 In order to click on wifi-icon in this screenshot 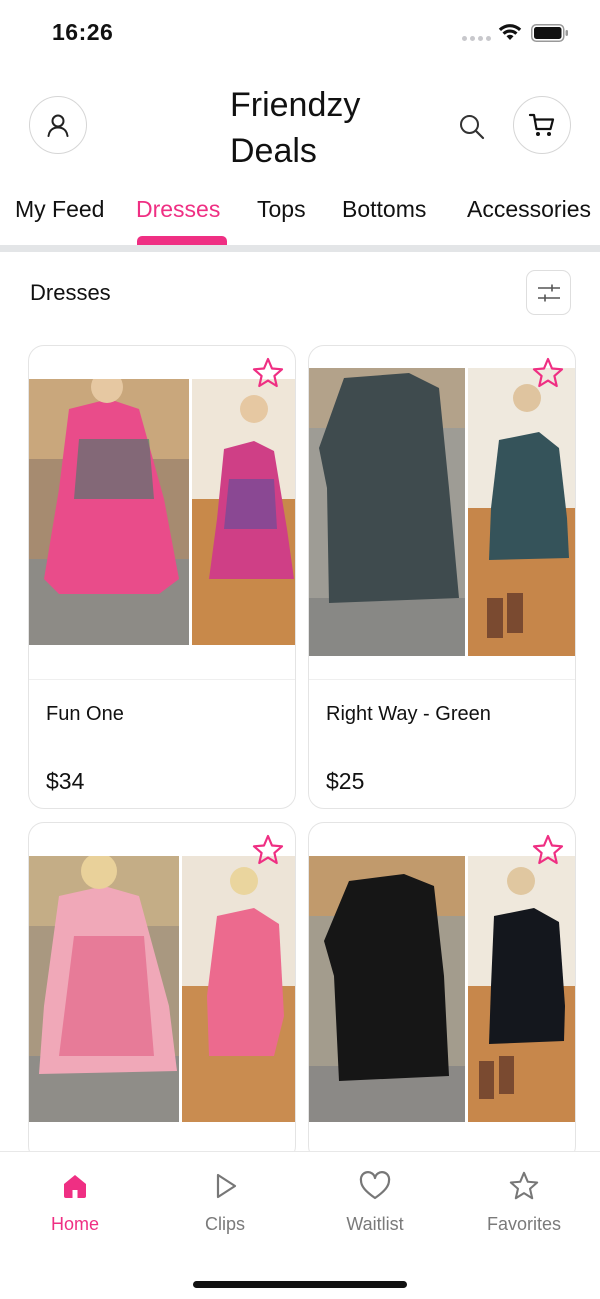, I will do `click(510, 34)`.